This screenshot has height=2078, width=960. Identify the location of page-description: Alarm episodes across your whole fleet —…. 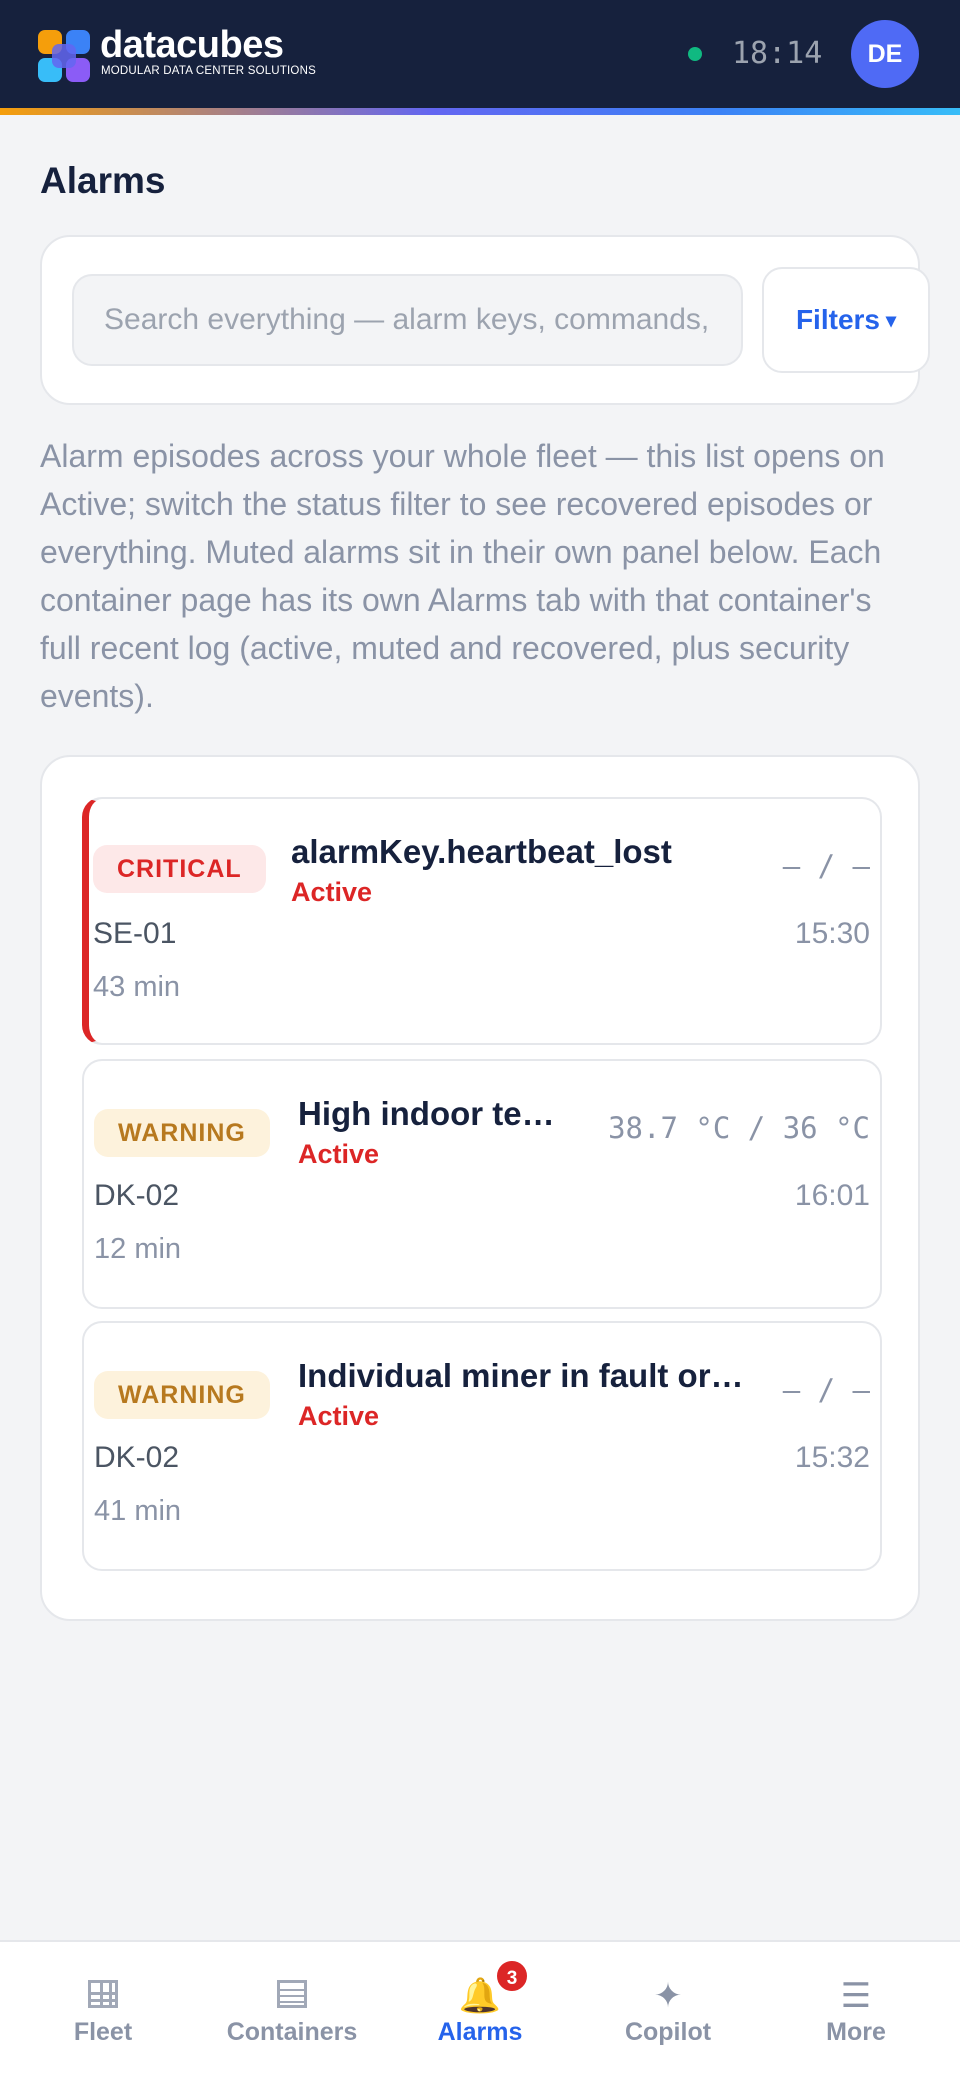
(462, 576).